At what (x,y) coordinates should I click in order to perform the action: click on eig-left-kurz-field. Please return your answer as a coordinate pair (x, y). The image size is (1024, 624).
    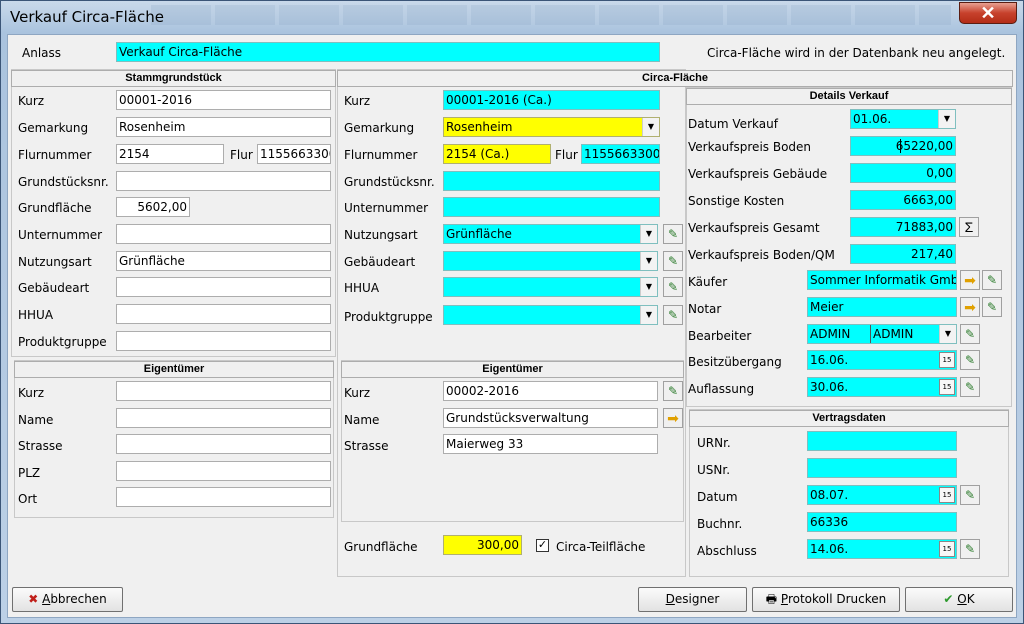
    Looking at the image, I should click on (223, 391).